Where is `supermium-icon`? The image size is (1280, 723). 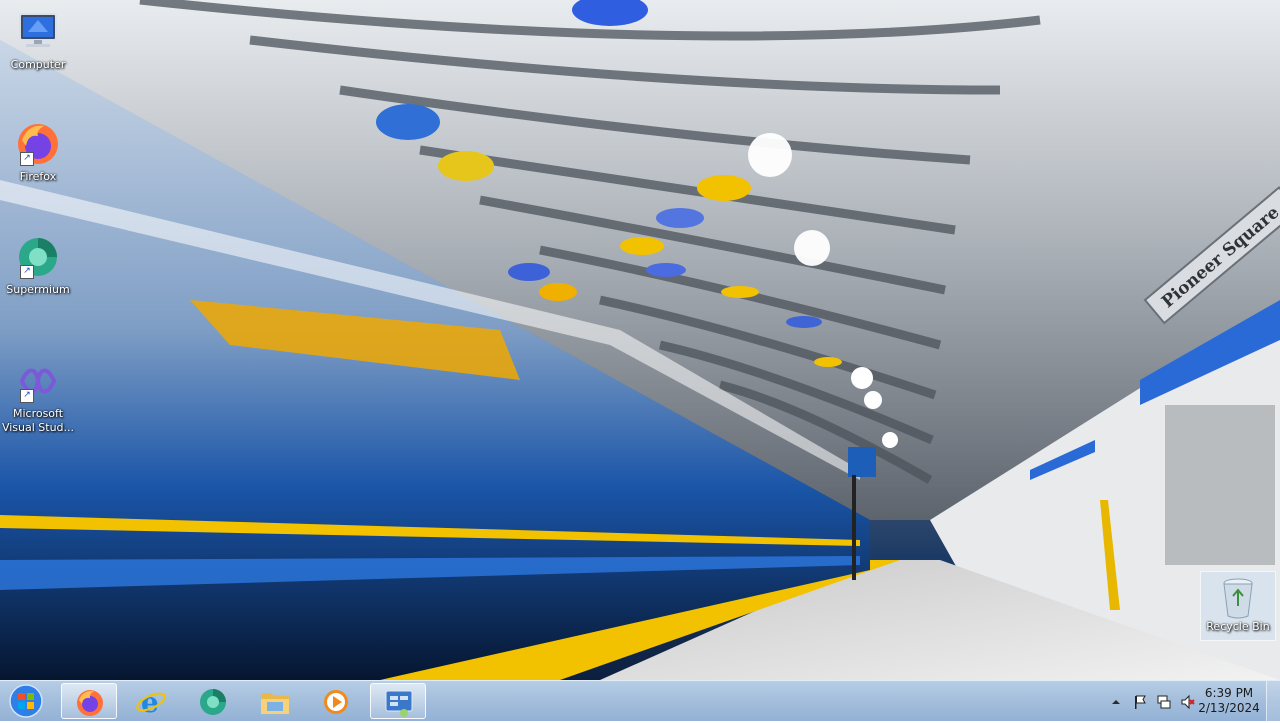
supermium-icon is located at coordinates (213, 702).